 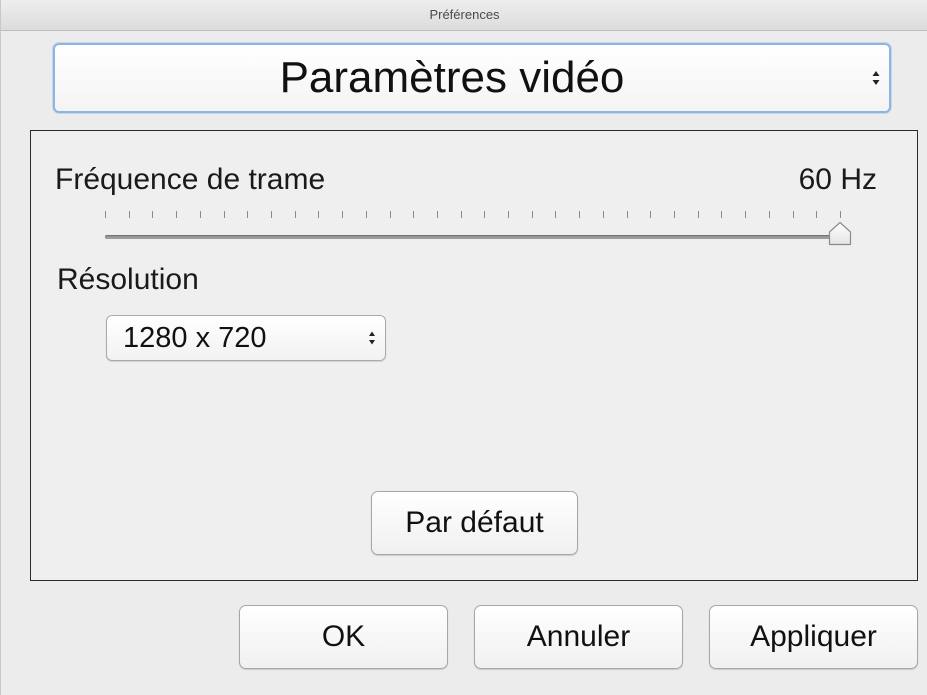 What do you see at coordinates (474, 523) in the screenshot?
I see `default-button: Par défaut` at bounding box center [474, 523].